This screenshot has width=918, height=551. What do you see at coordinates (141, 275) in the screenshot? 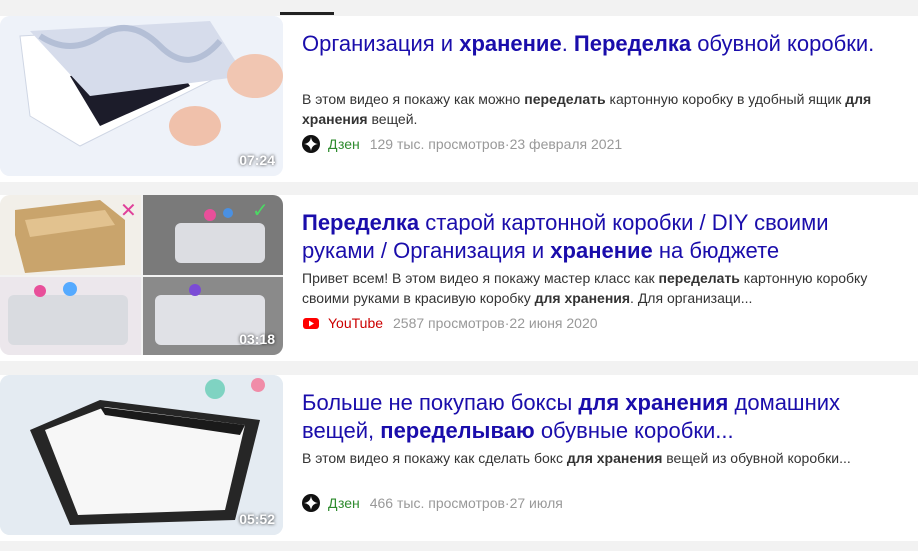
I see `video-thumbnail: ✕ ✓ 03:18` at bounding box center [141, 275].